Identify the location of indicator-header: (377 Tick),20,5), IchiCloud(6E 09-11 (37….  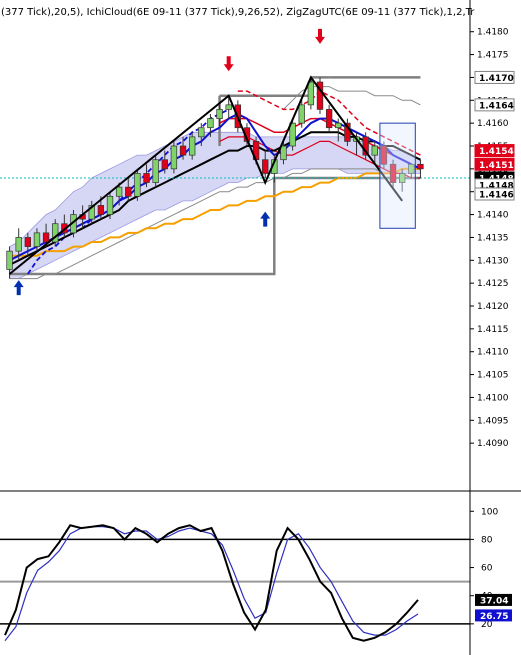
(238, 12).